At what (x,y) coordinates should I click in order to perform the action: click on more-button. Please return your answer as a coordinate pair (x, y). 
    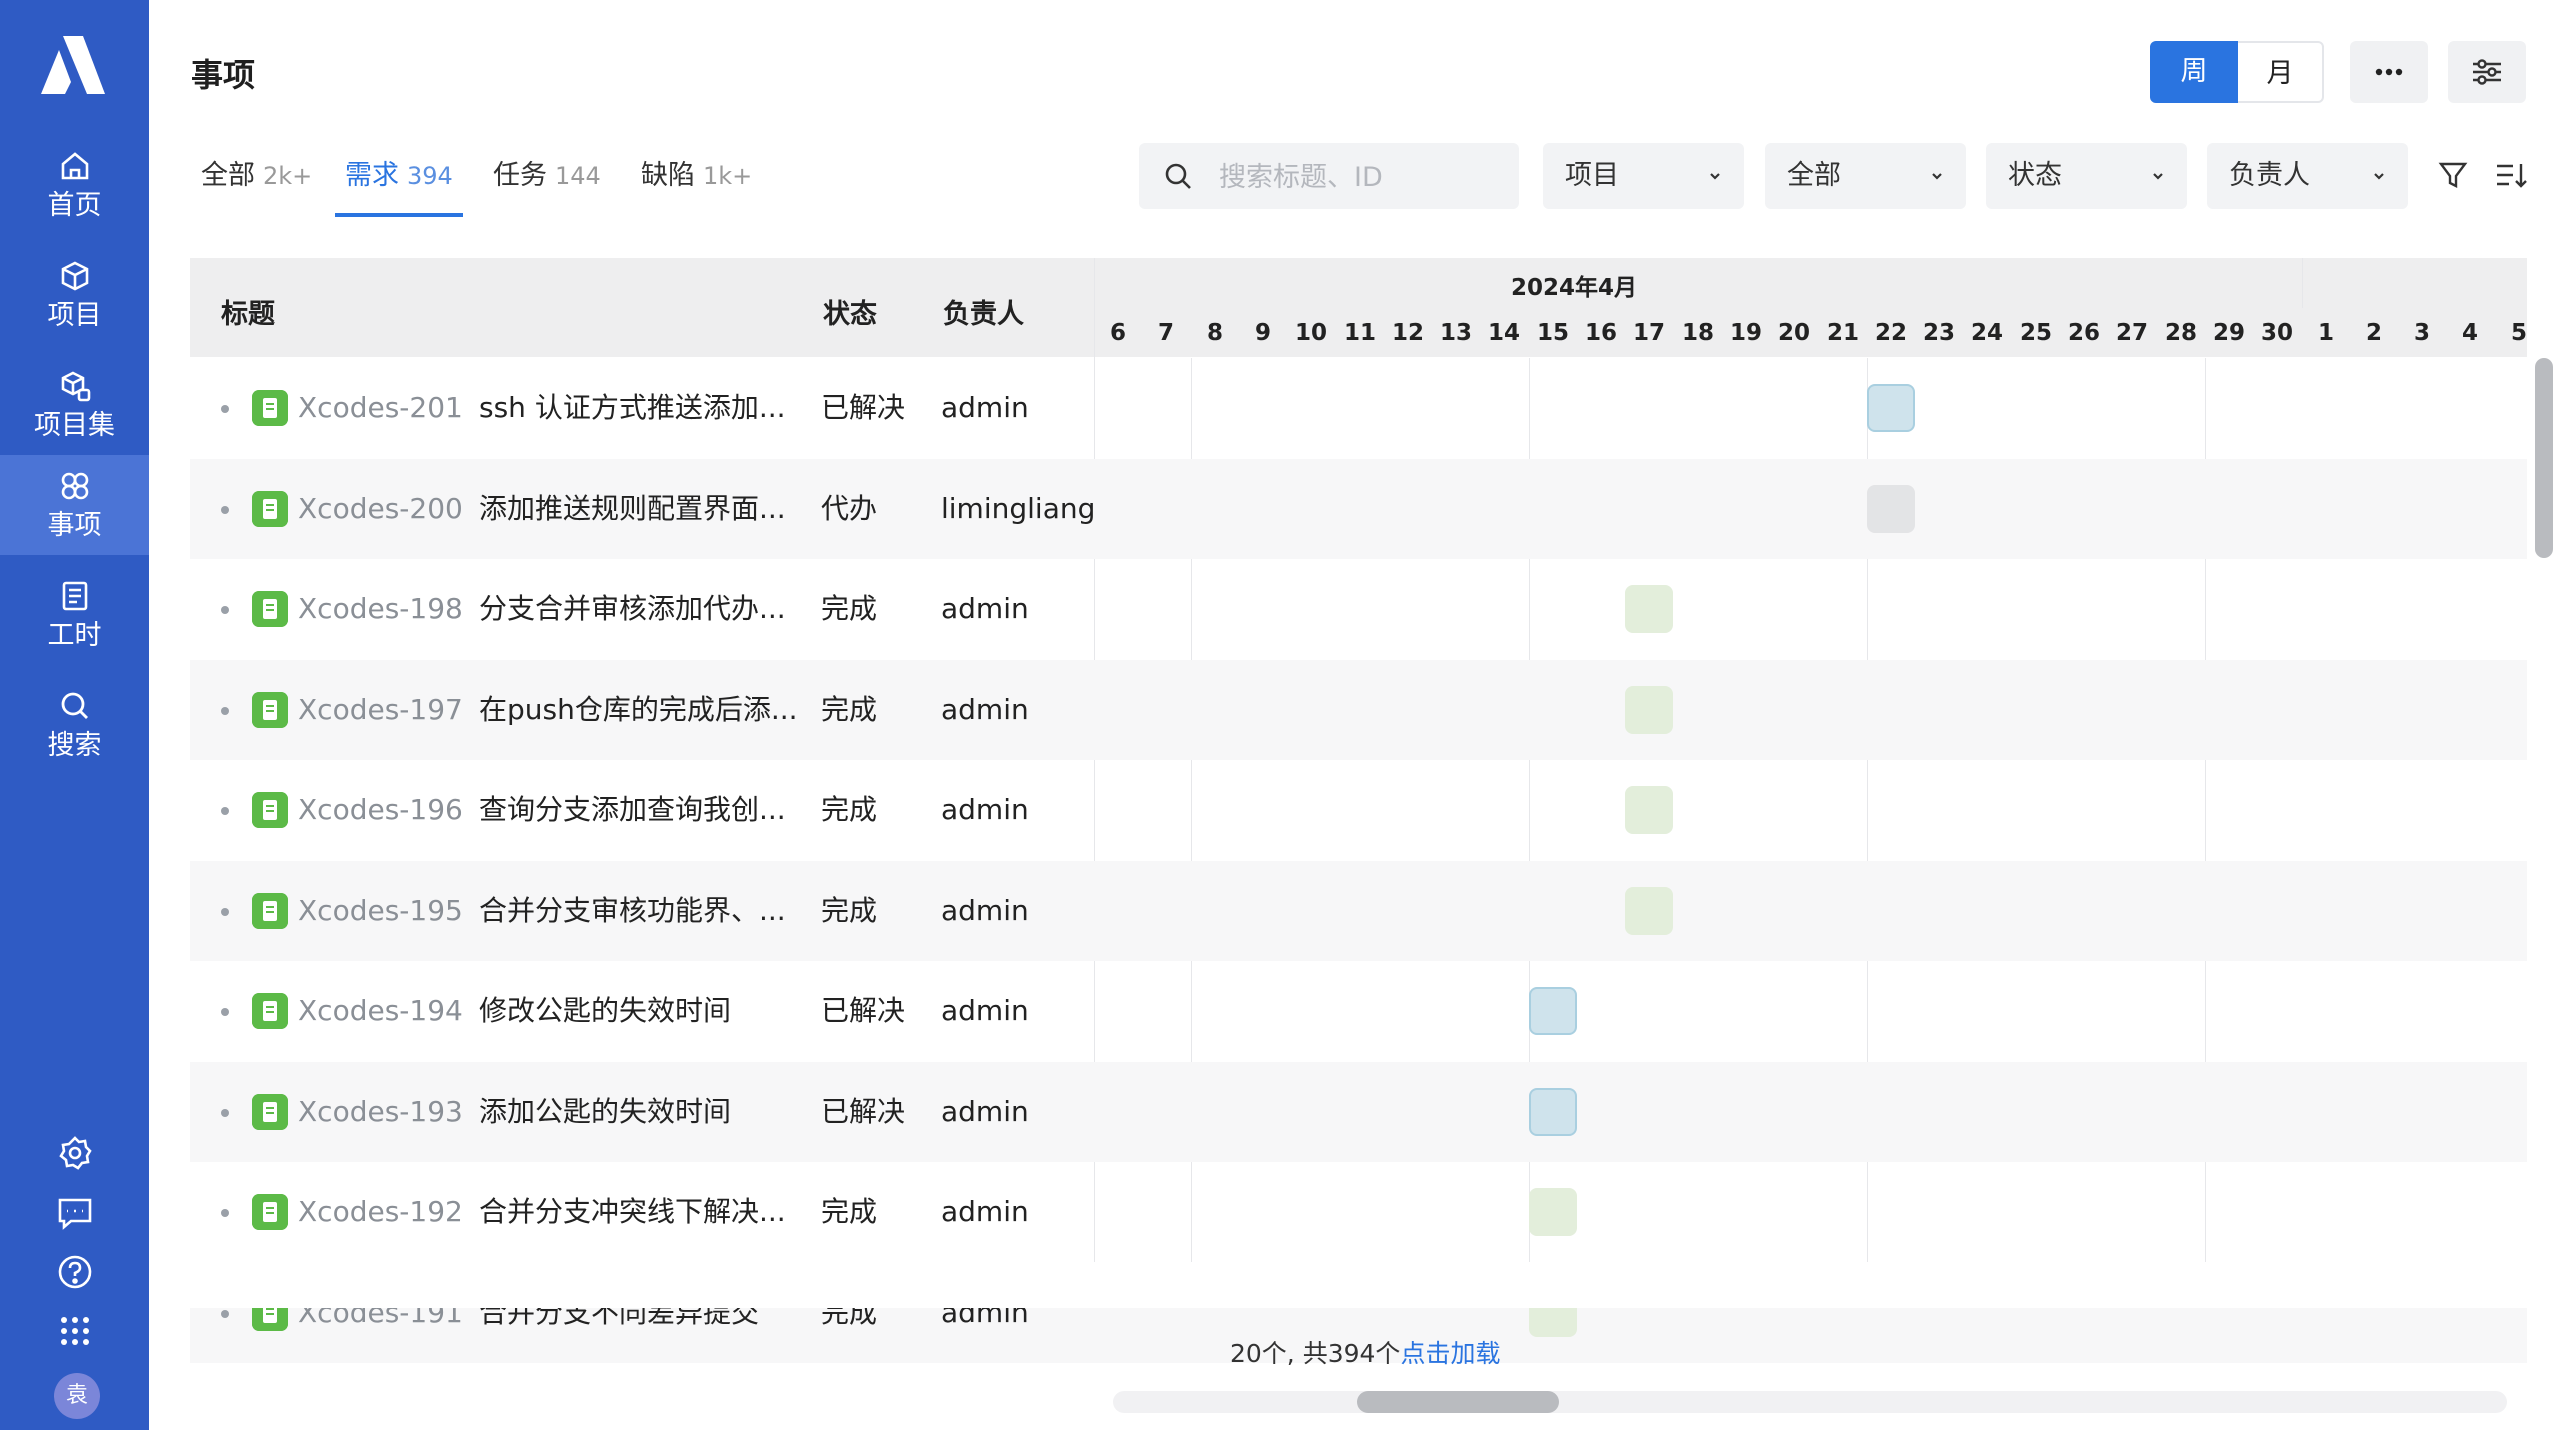
    Looking at the image, I should click on (2389, 72).